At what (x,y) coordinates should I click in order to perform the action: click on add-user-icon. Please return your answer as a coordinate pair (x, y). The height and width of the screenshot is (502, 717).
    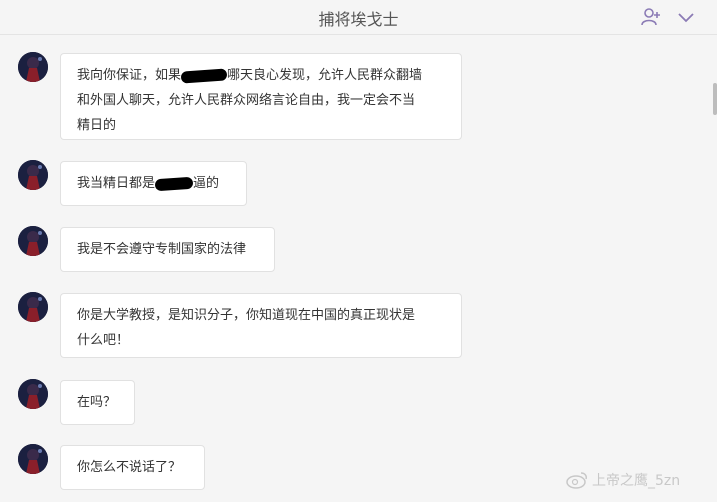
    Looking at the image, I should click on (651, 17).